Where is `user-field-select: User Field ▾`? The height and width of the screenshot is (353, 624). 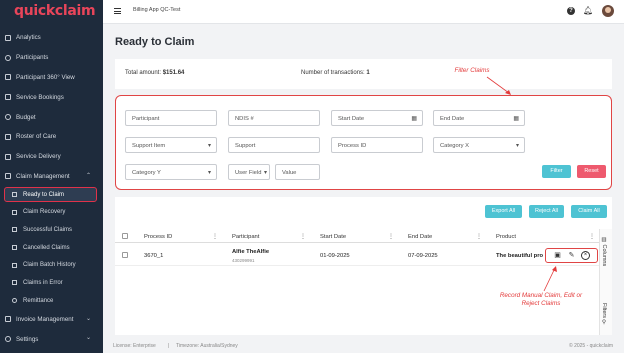
user-field-select: User Field ▾ is located at coordinates (249, 172).